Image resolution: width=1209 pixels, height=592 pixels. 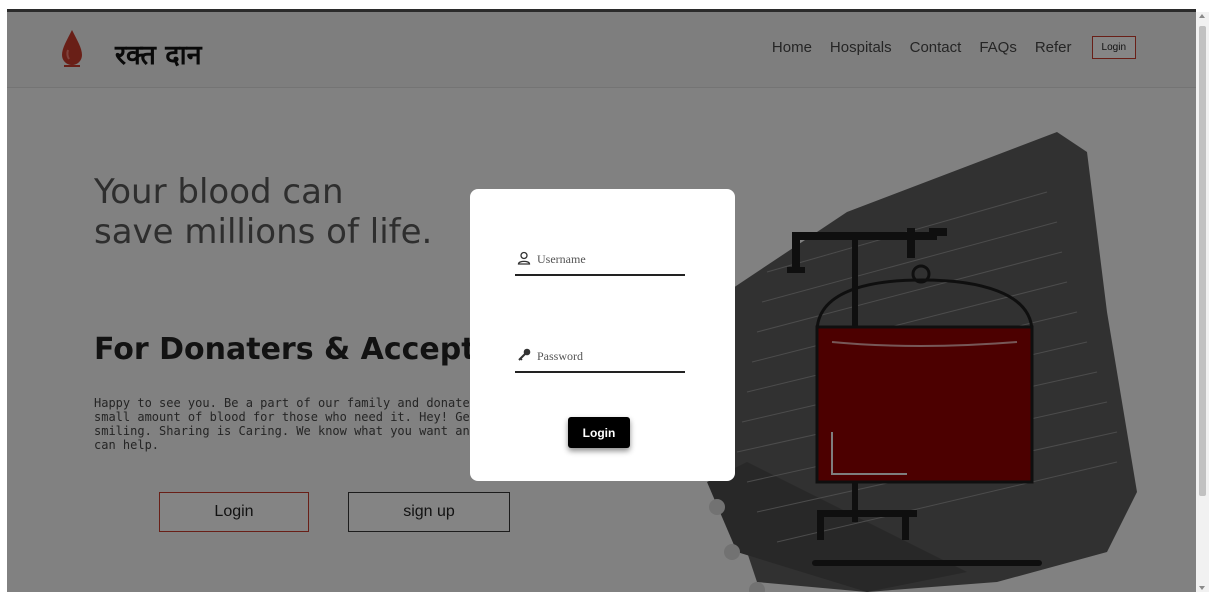 What do you see at coordinates (609, 259) in the screenshot?
I see `username-input` at bounding box center [609, 259].